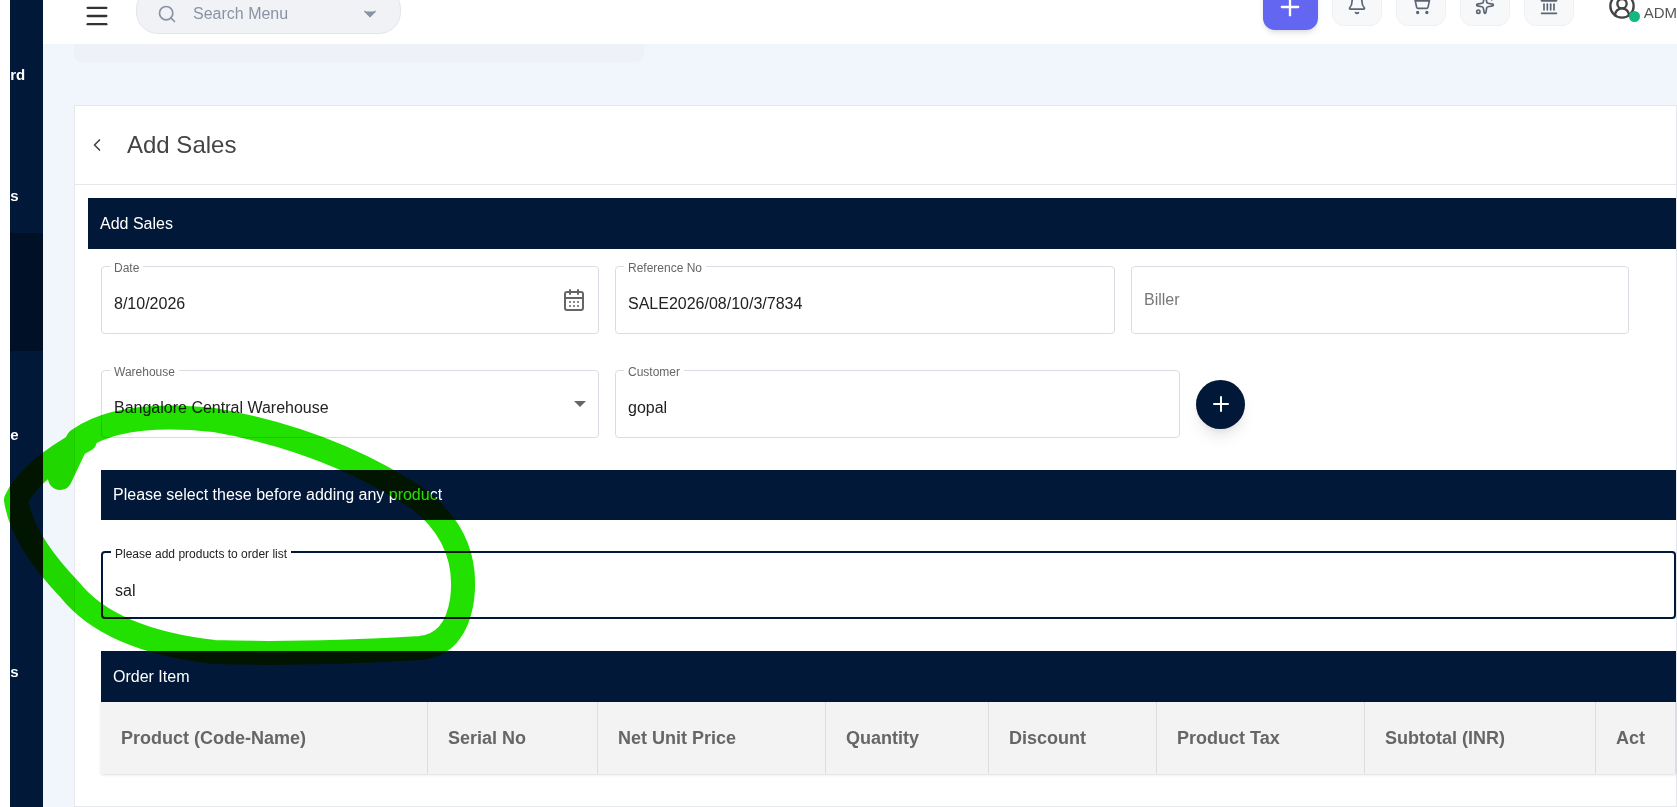  What do you see at coordinates (182, 145) in the screenshot?
I see `page-title: Add Sales` at bounding box center [182, 145].